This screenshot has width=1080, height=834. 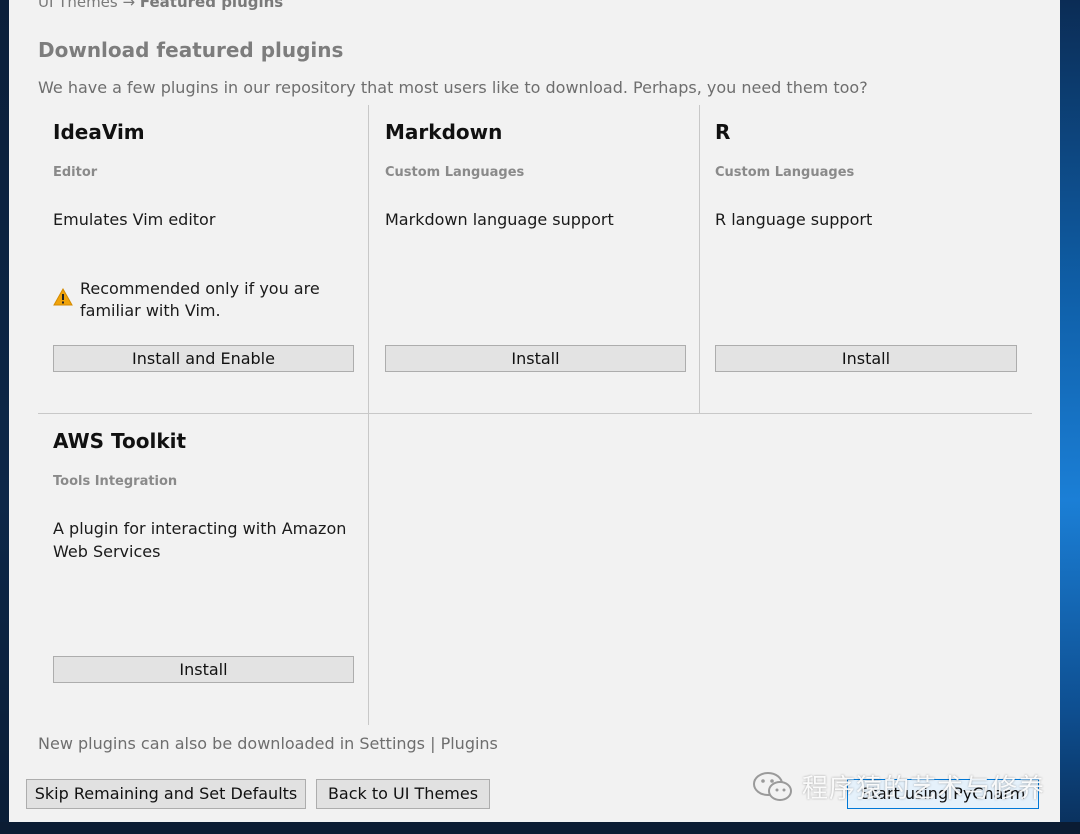 What do you see at coordinates (535, 413) in the screenshot?
I see `grid-divider-horizontal` at bounding box center [535, 413].